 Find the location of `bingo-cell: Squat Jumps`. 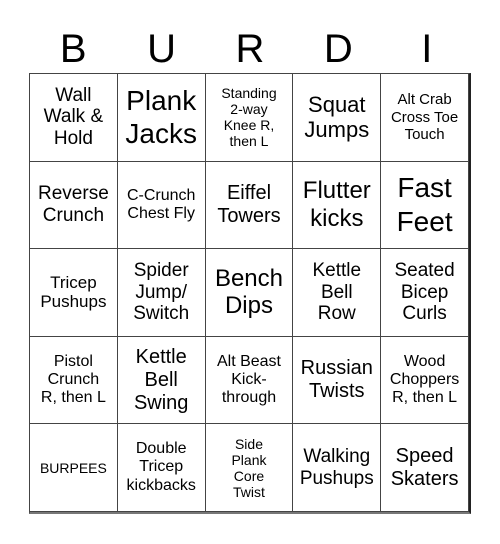

bingo-cell: Squat Jumps is located at coordinates (337, 118).